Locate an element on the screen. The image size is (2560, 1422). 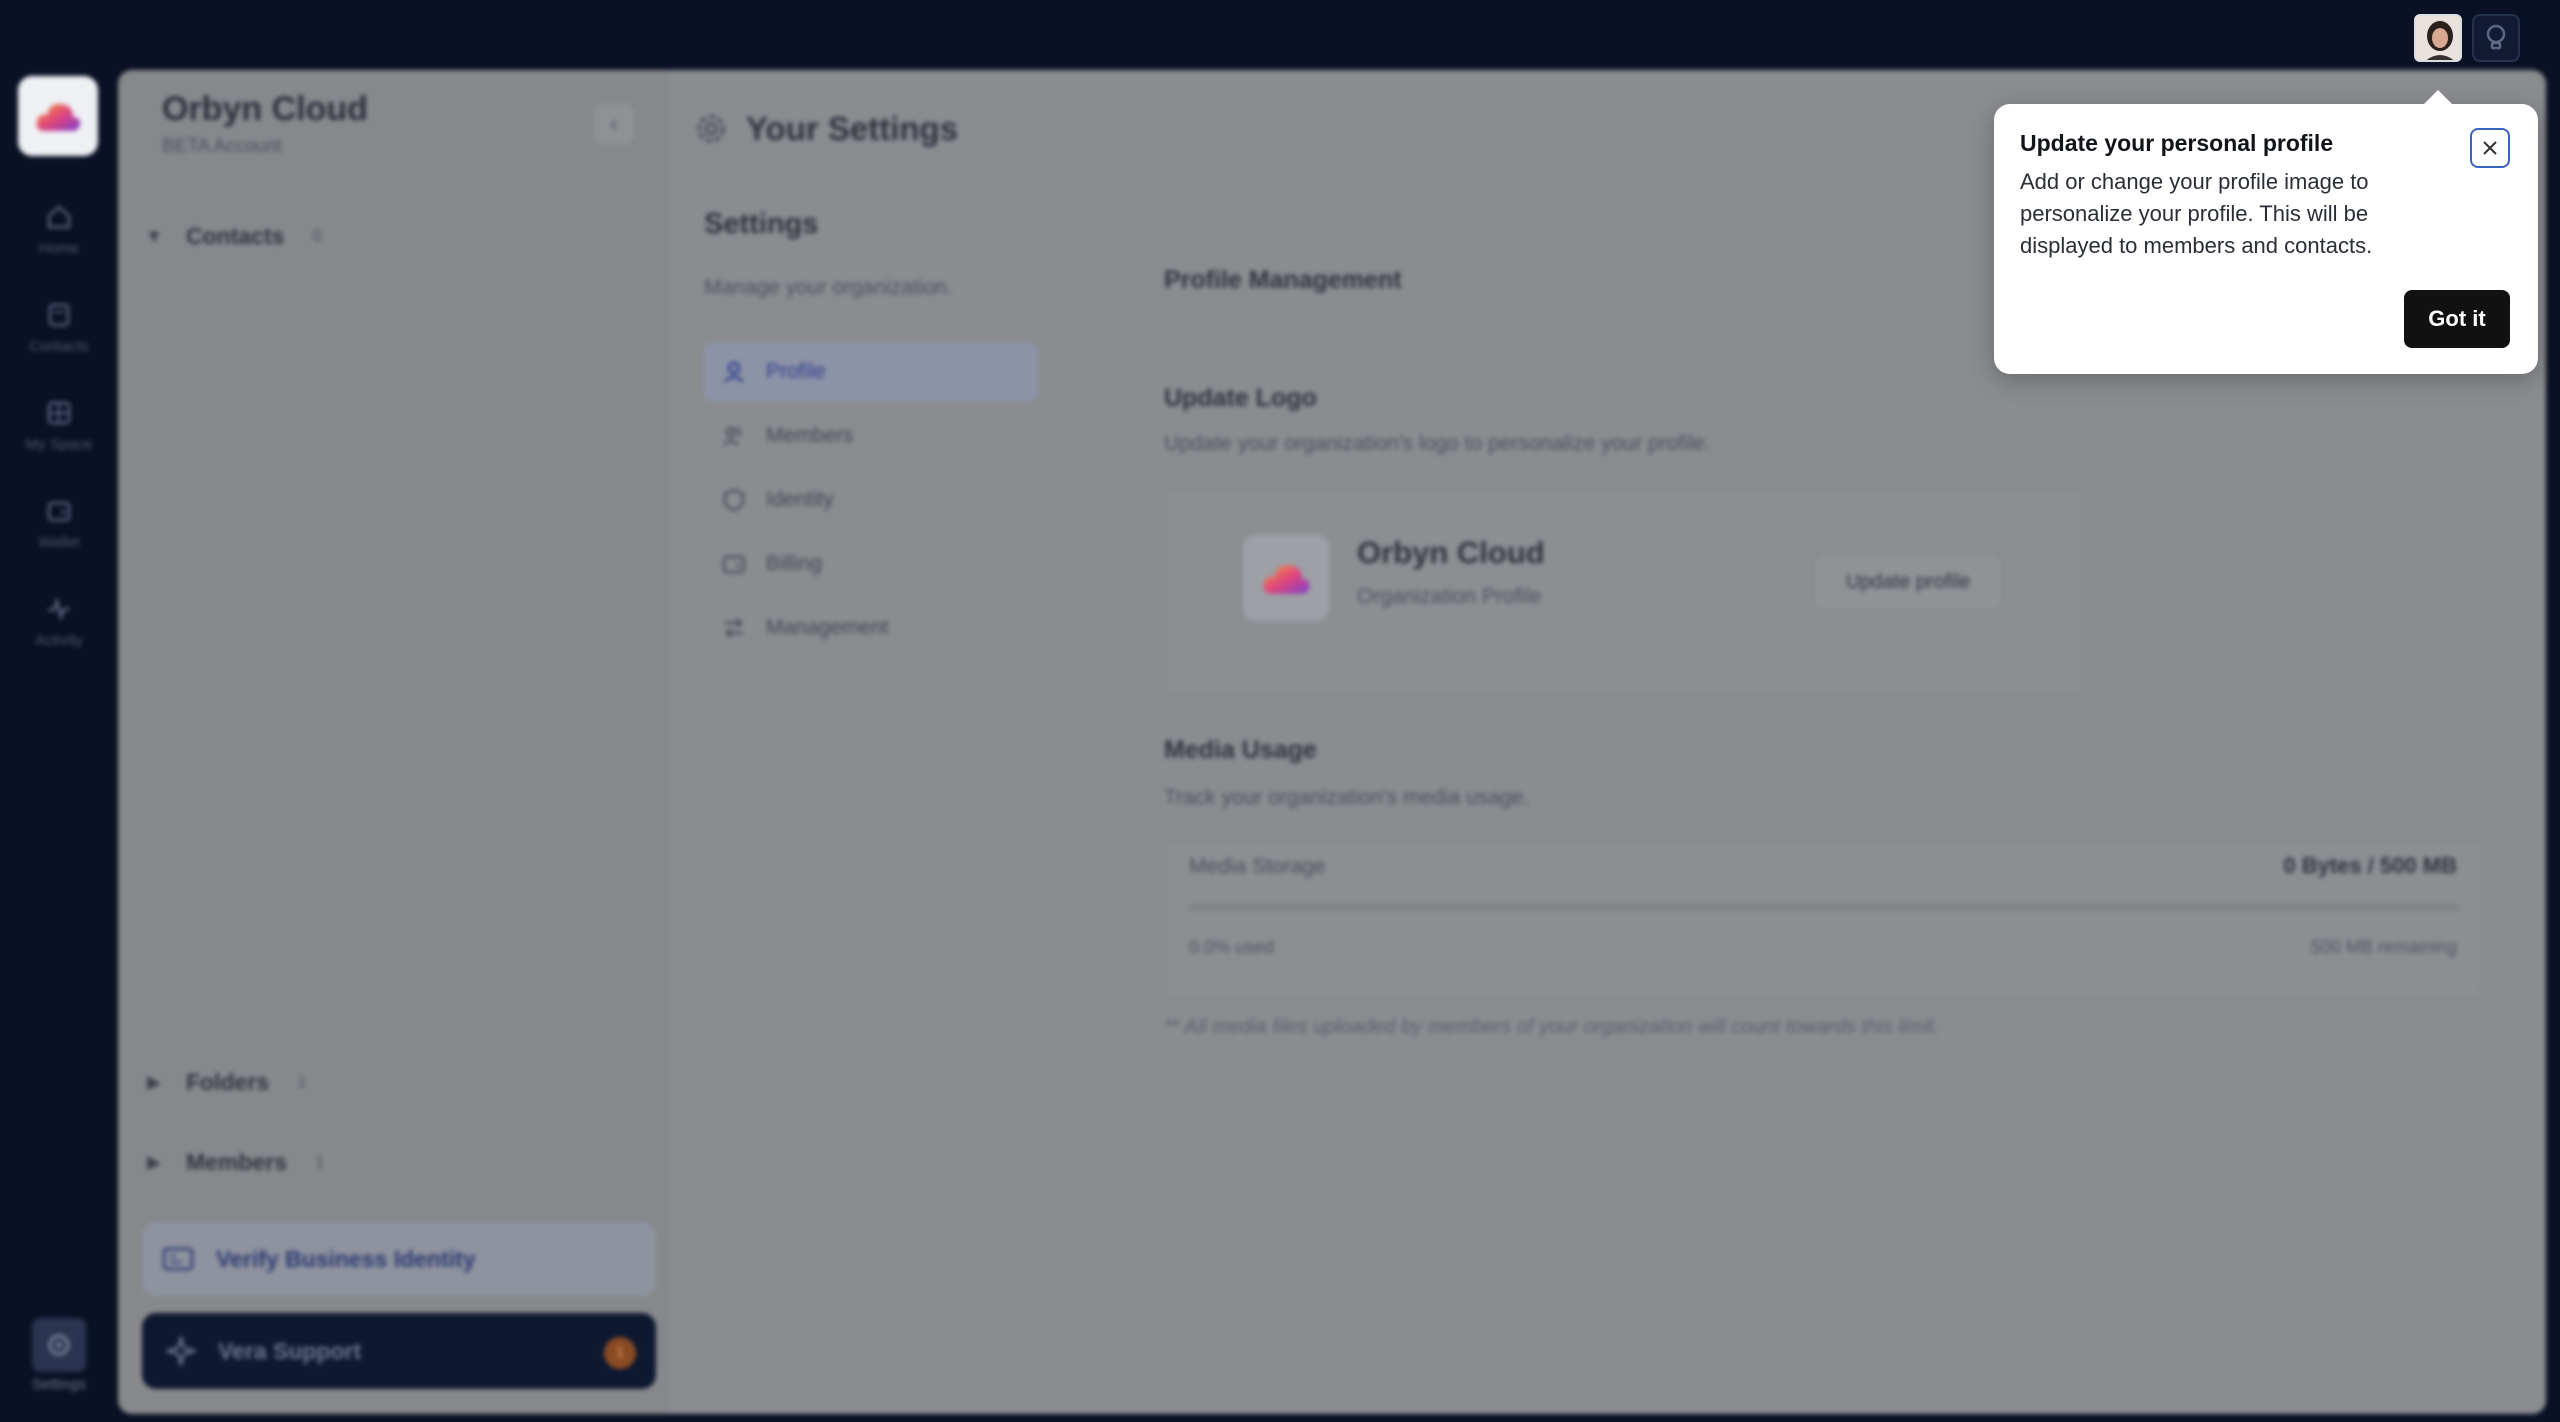
media-usage-description: Track your organization's media usage. is located at coordinates (1347, 797).